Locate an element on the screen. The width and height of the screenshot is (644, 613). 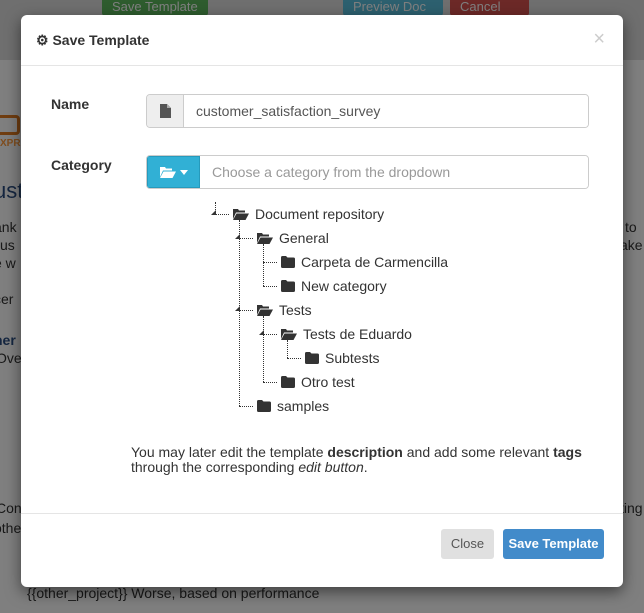
tree-node: Tests de Eduardo is located at coordinates (346, 334).